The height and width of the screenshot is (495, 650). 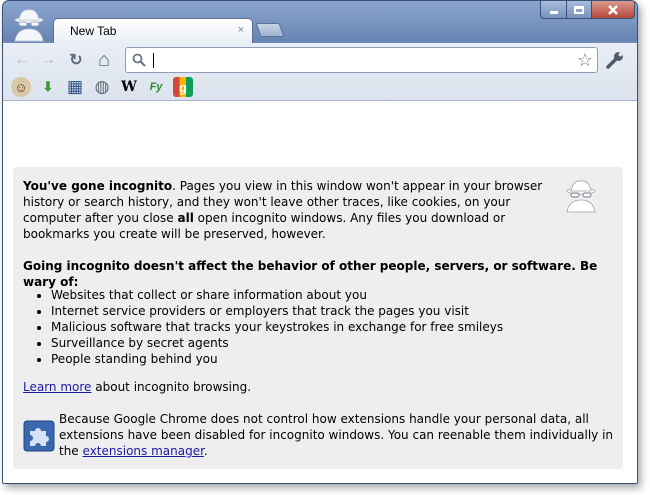 I want to click on globe-icon: ◍, so click(x=102, y=87).